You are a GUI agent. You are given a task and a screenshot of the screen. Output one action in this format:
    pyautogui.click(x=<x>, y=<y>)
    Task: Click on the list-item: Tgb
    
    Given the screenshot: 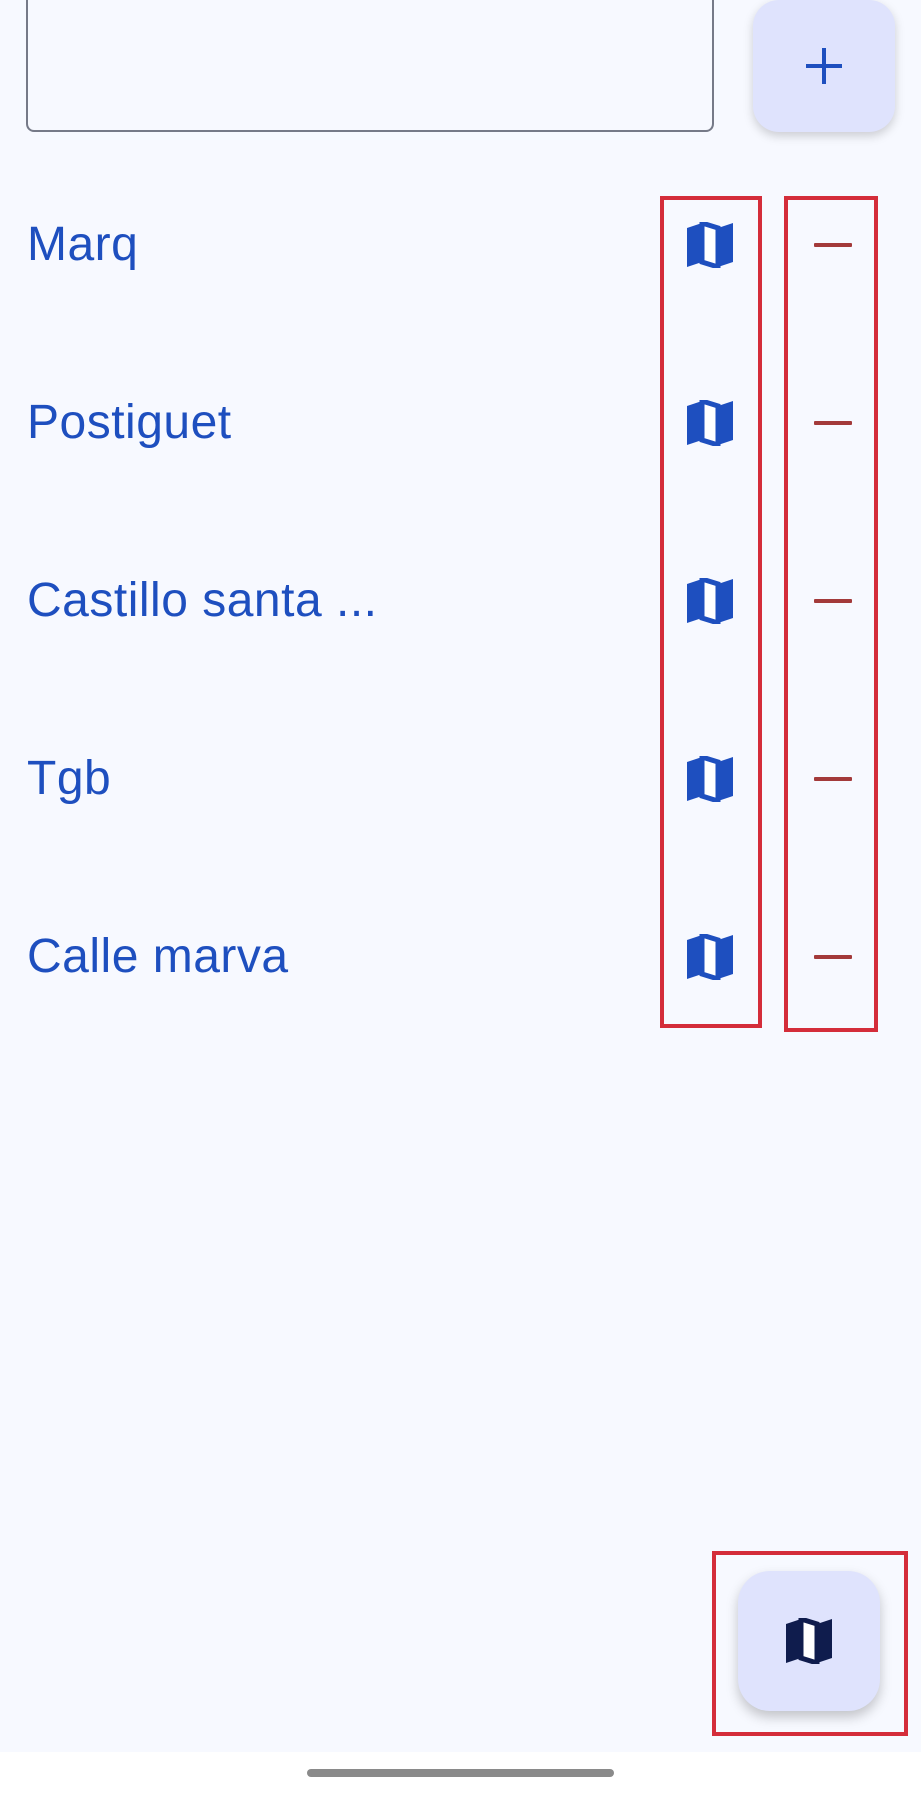 What is the action you would take?
    pyautogui.click(x=460, y=779)
    